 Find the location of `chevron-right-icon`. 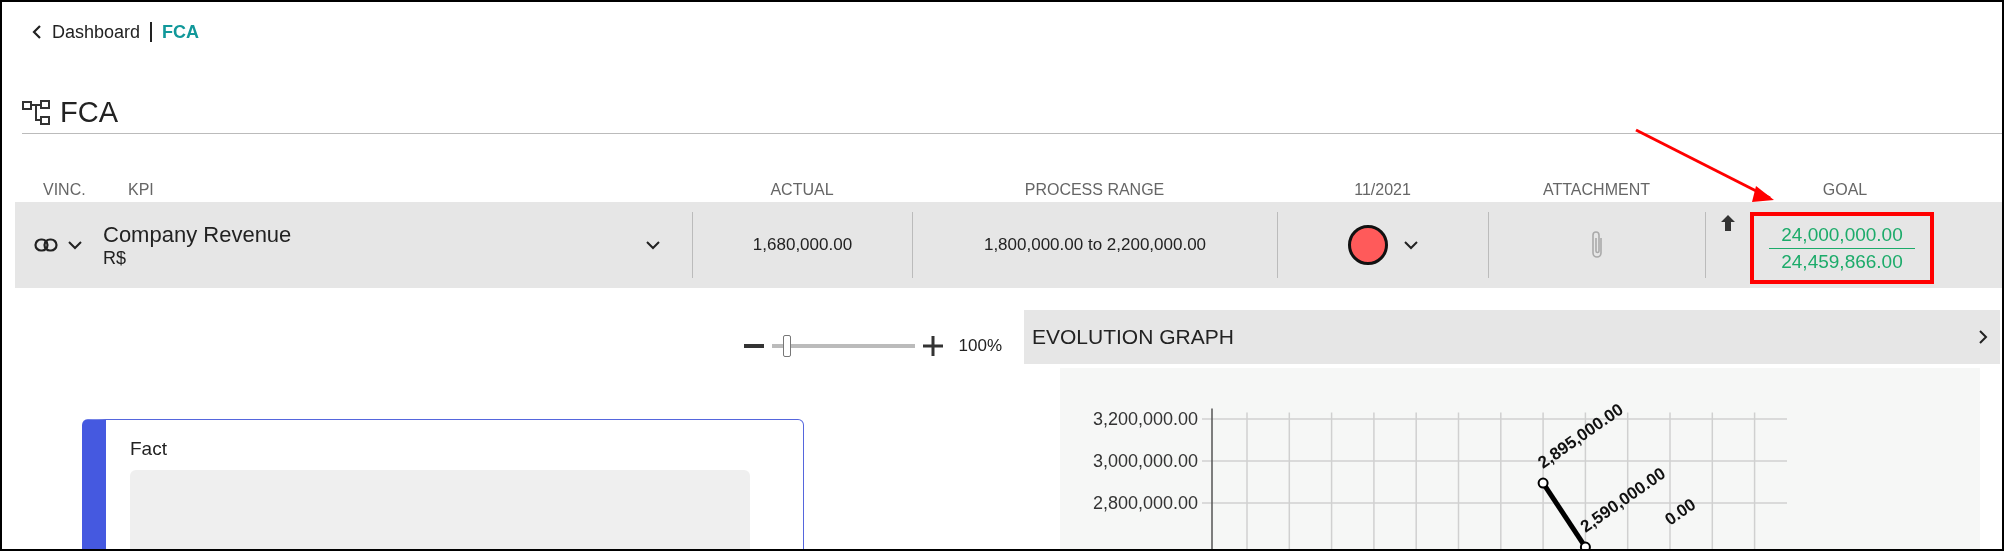

chevron-right-icon is located at coordinates (1983, 337).